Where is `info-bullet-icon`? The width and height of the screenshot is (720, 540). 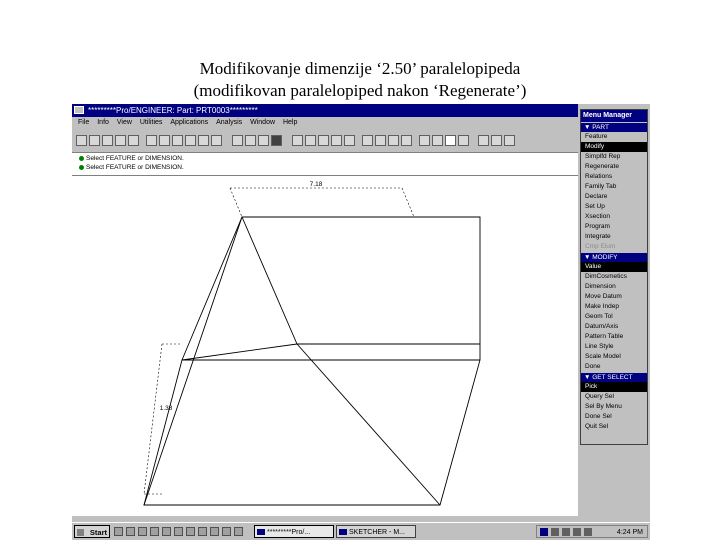 info-bullet-icon is located at coordinates (81, 167).